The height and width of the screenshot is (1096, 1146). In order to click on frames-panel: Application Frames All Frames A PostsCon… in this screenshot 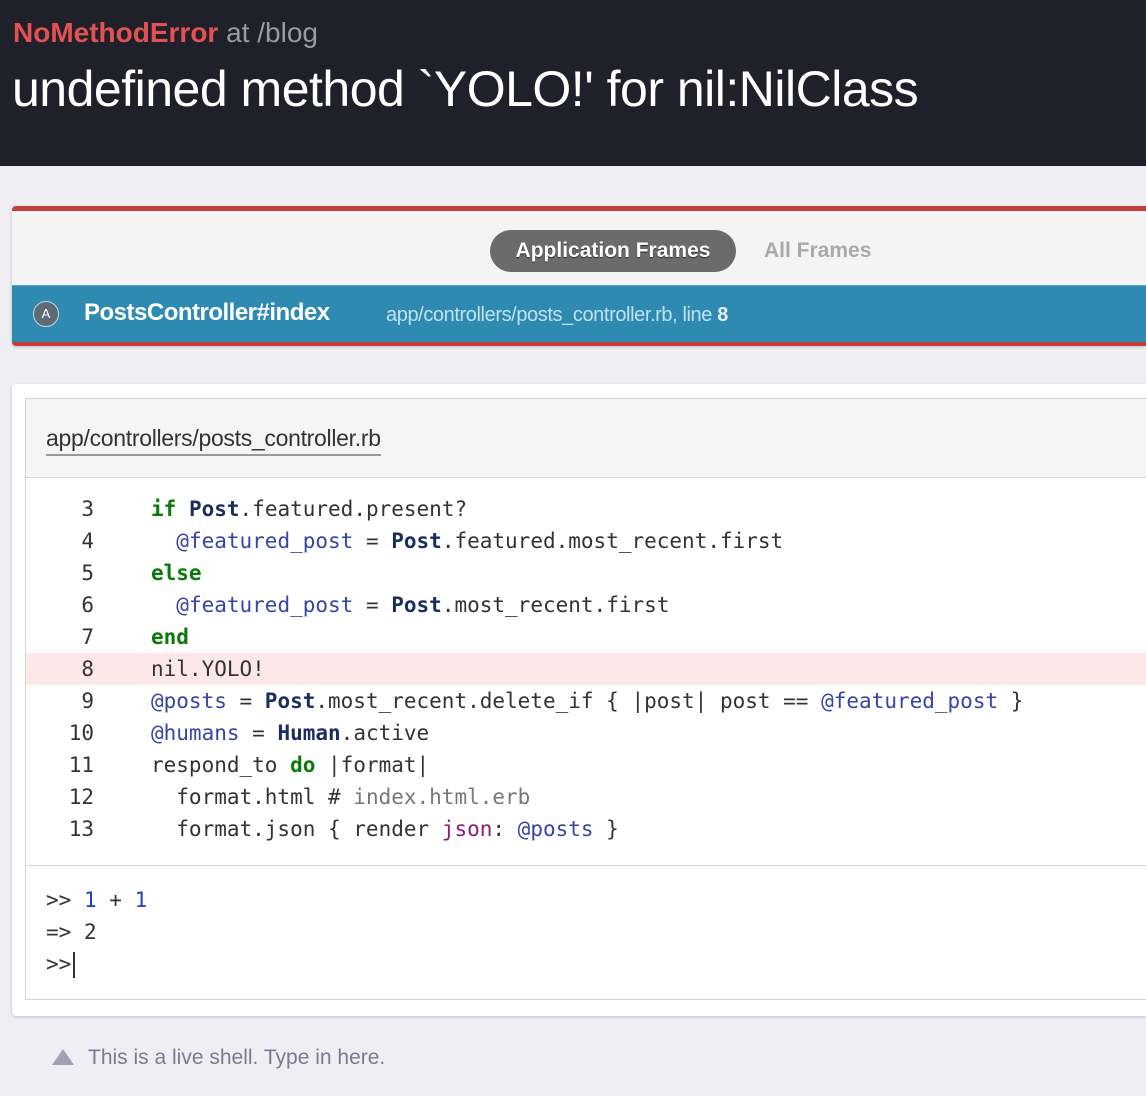, I will do `click(579, 276)`.